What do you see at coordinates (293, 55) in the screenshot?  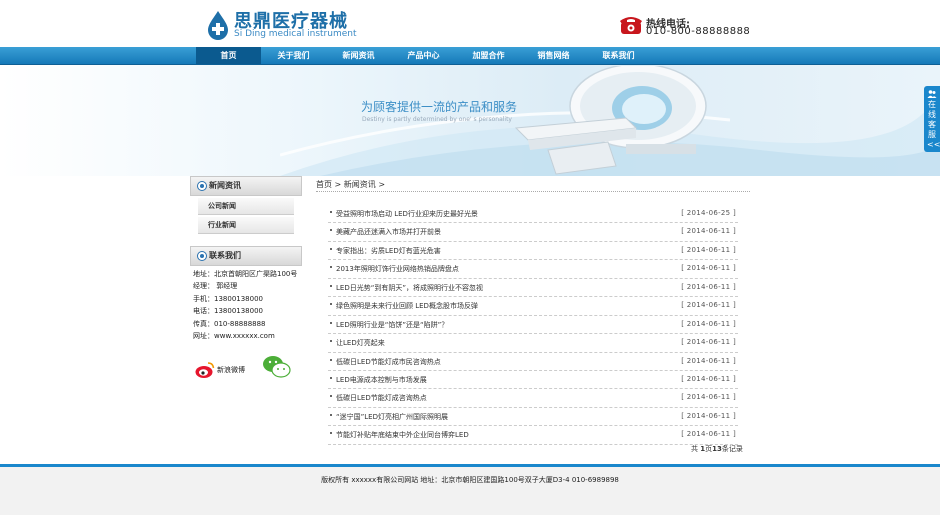 I see `nav-item-about: 关于我们` at bounding box center [293, 55].